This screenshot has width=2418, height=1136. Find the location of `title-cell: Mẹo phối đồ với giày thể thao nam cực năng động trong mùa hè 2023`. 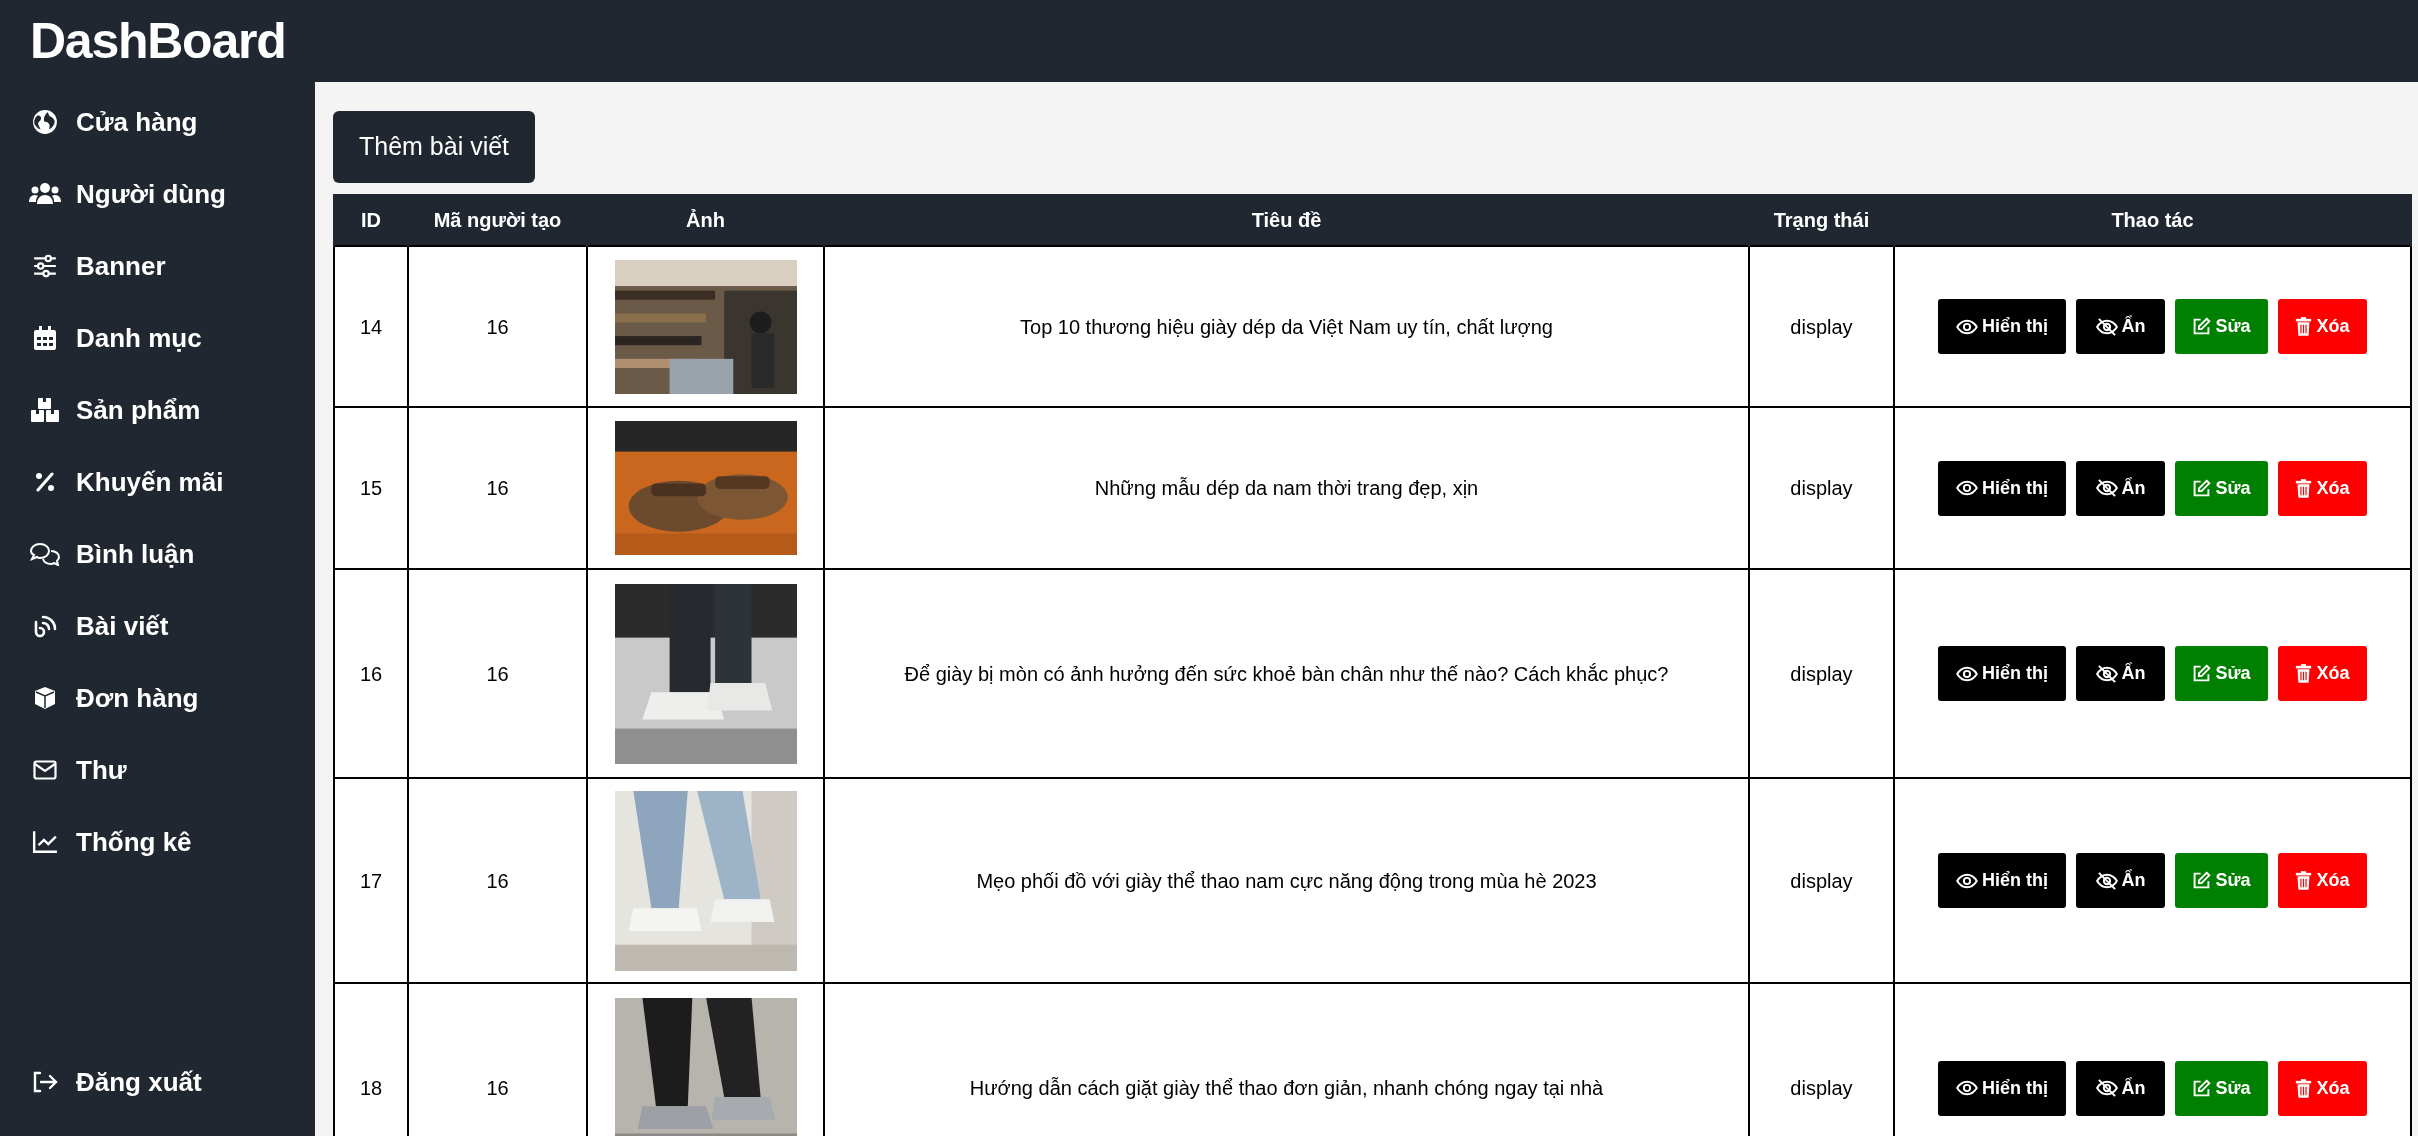

title-cell: Mẹo phối đồ với giày thể thao nam cực năng động trong mùa hè 2023 is located at coordinates (1286, 880).